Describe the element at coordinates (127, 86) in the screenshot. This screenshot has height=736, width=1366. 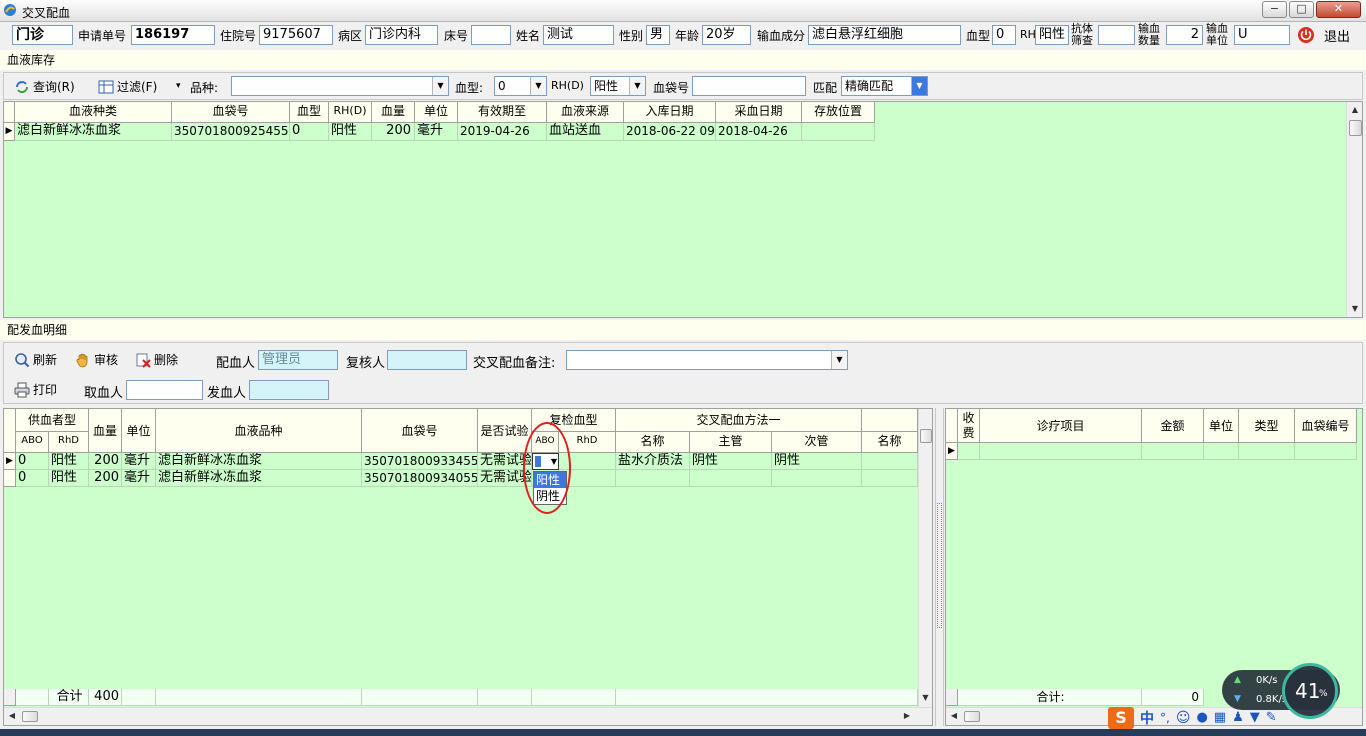
I see `filter-button: 过滤(F)` at that location.